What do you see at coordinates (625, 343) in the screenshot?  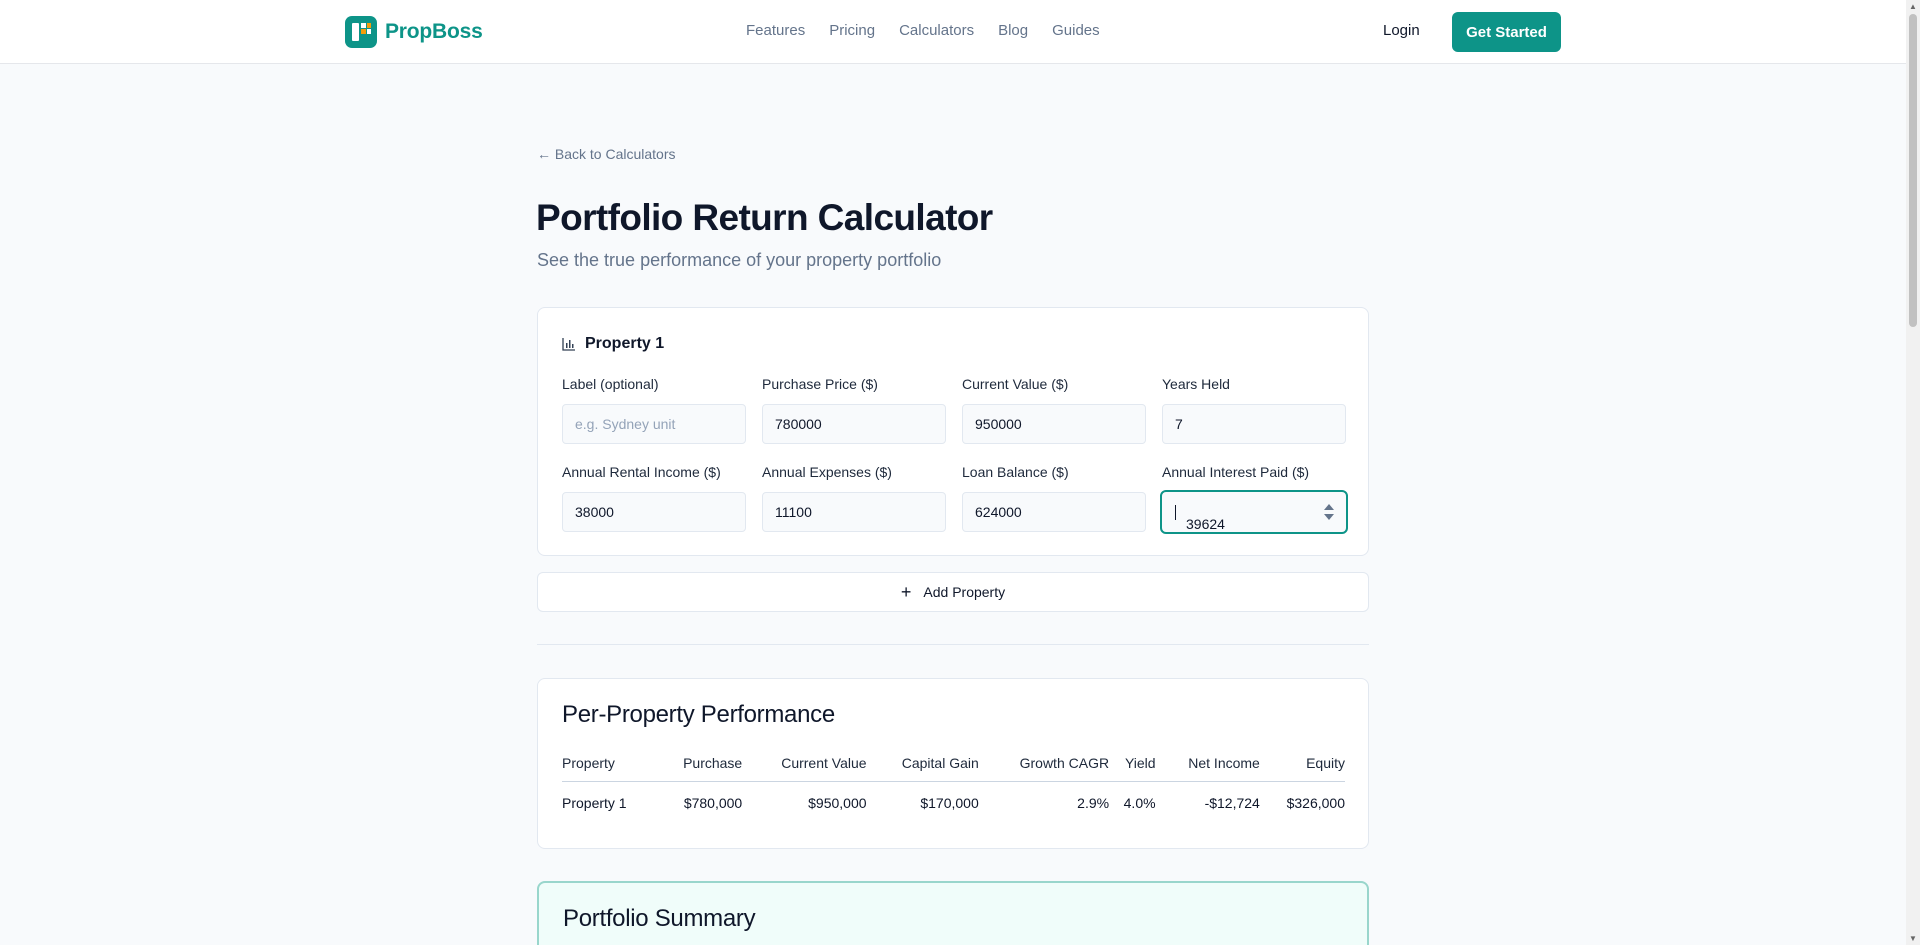 I see `property-heading-label: Property 1` at bounding box center [625, 343].